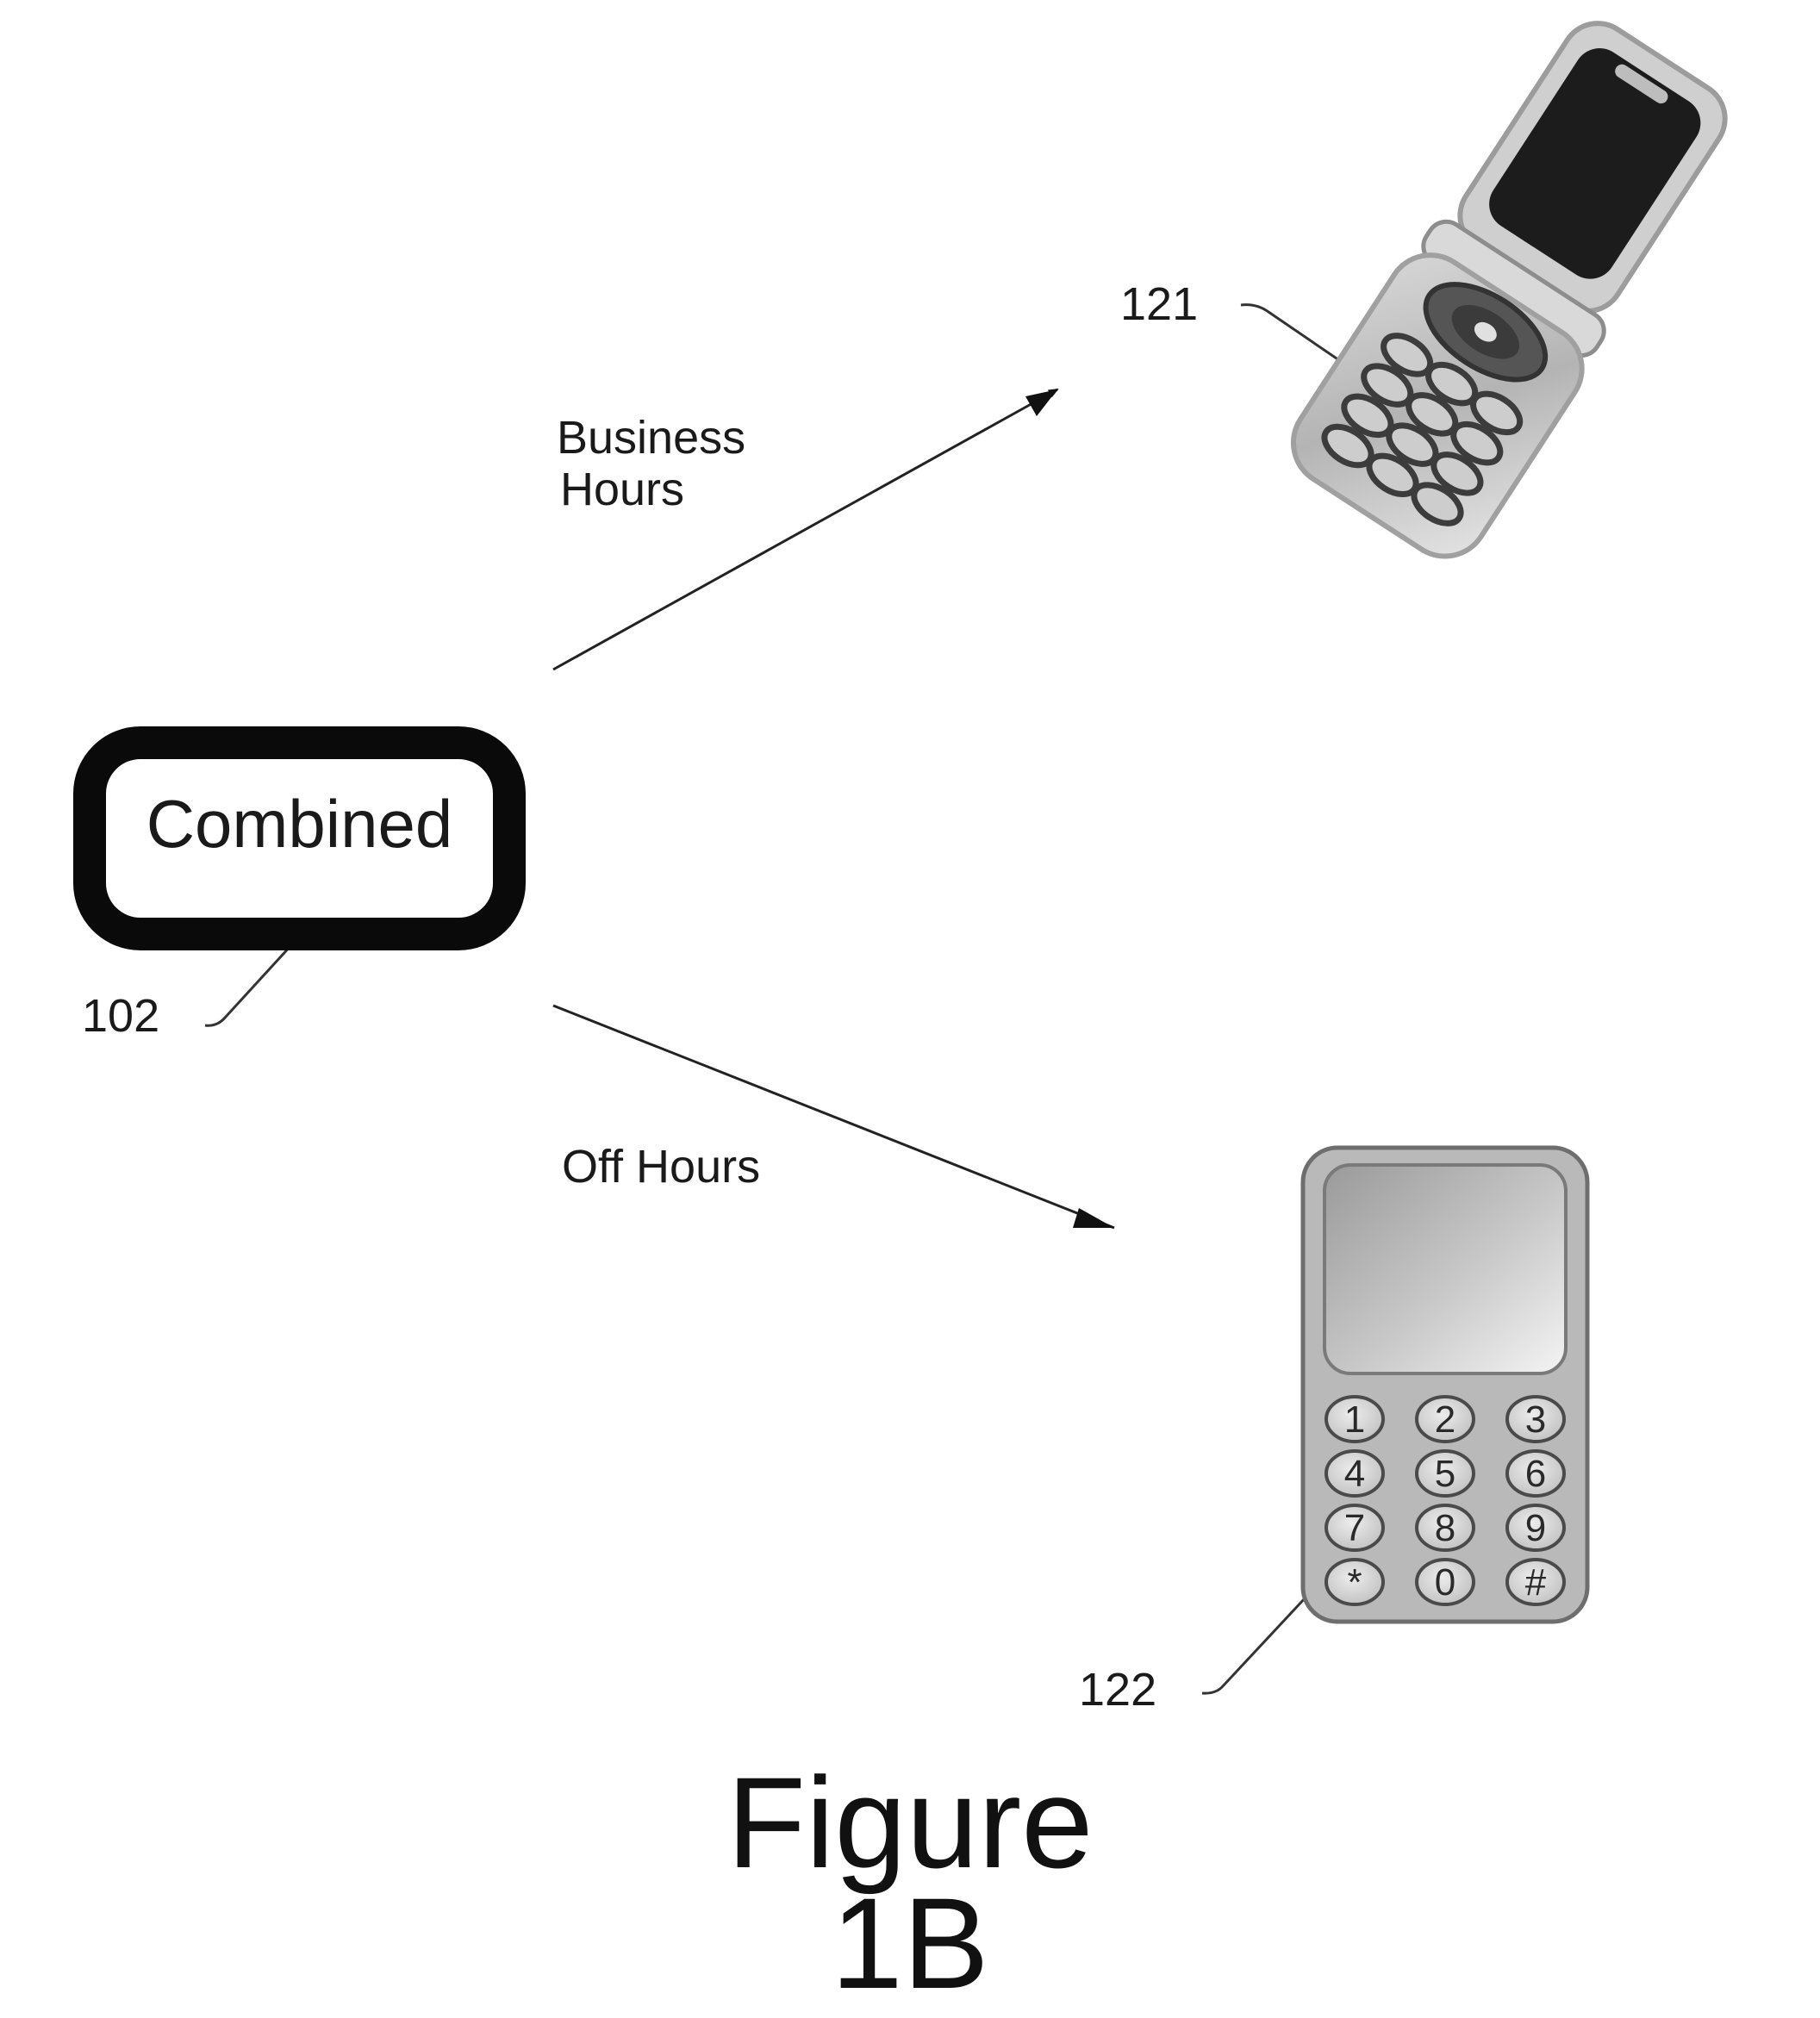 This screenshot has width=1820, height=2018. I want to click on keypad-key-label: #, so click(1536, 1582).